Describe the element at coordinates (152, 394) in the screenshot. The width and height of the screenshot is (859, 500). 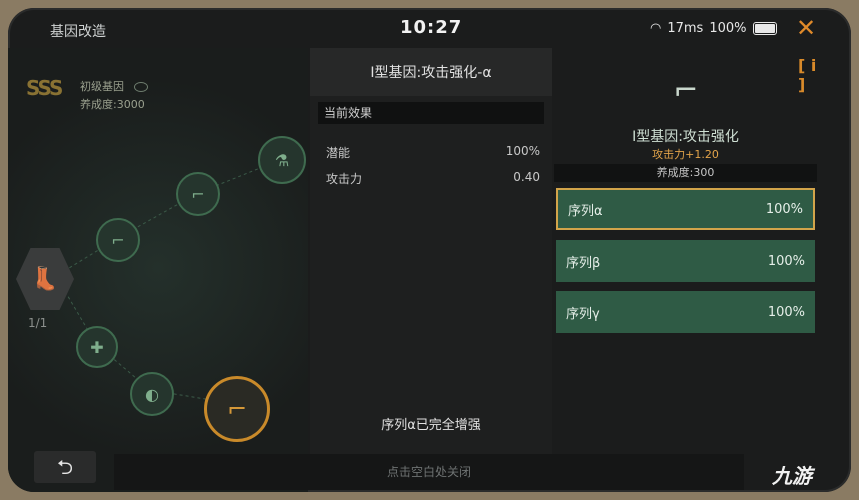
I see `pills-icon: ◐` at that location.